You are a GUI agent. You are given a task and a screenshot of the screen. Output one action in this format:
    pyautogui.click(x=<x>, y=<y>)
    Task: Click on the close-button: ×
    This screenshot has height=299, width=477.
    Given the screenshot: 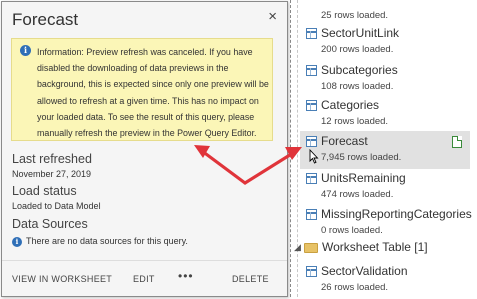 What is the action you would take?
    pyautogui.click(x=272, y=16)
    